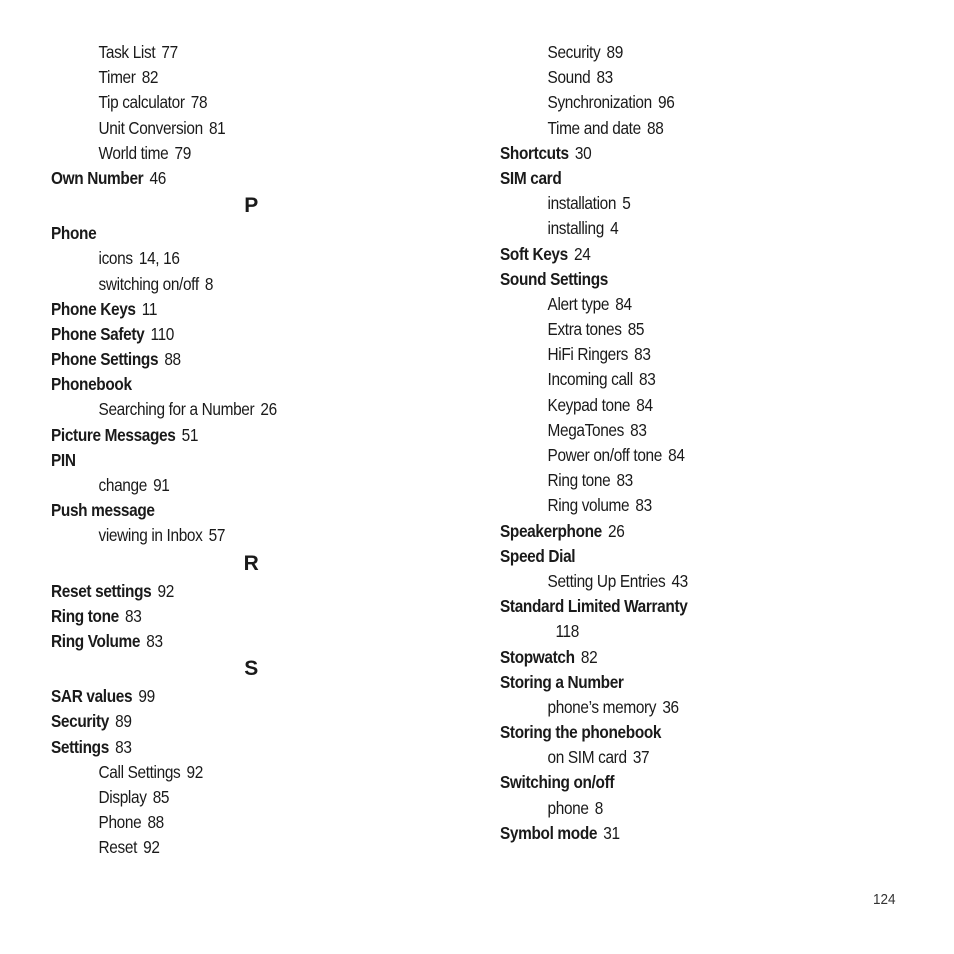 The image size is (954, 954). What do you see at coordinates (641, 757) in the screenshot?
I see `page-reference: 37` at bounding box center [641, 757].